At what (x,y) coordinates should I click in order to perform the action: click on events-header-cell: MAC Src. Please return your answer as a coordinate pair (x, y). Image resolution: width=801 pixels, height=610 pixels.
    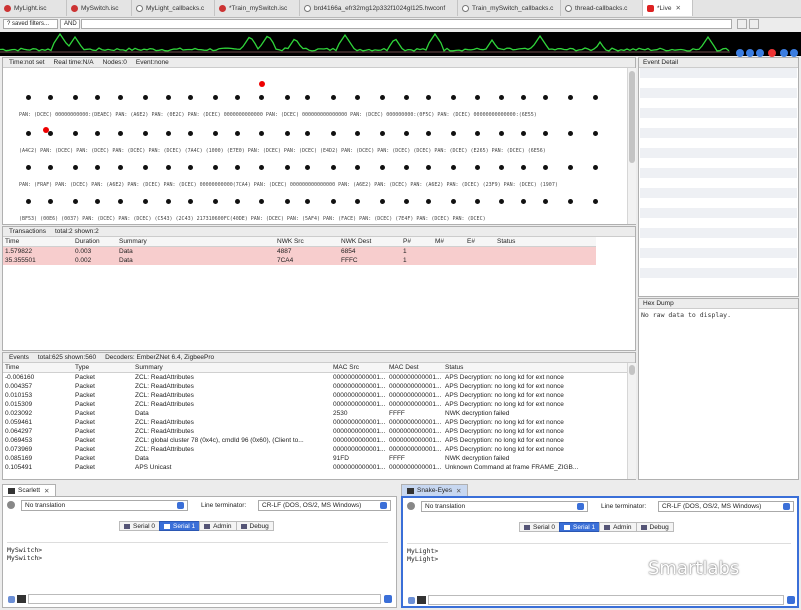
    Looking at the image, I should click on (359, 367).